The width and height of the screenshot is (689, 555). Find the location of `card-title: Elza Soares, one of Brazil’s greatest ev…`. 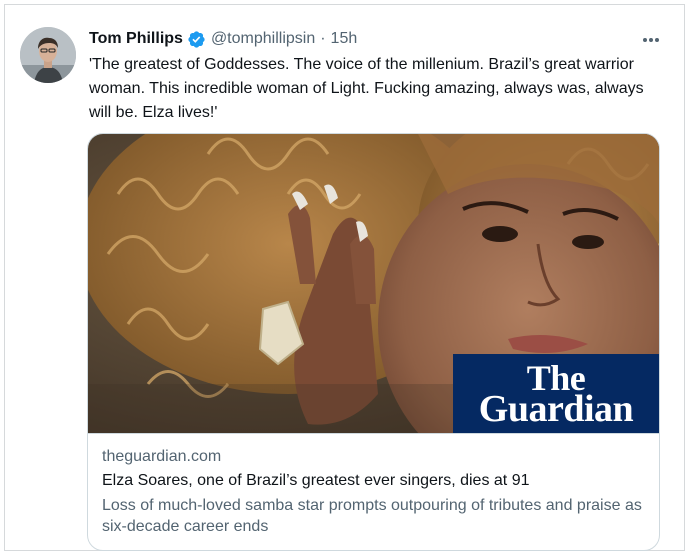

card-title: Elza Soares, one of Brazil’s greatest ev… is located at coordinates (316, 480).